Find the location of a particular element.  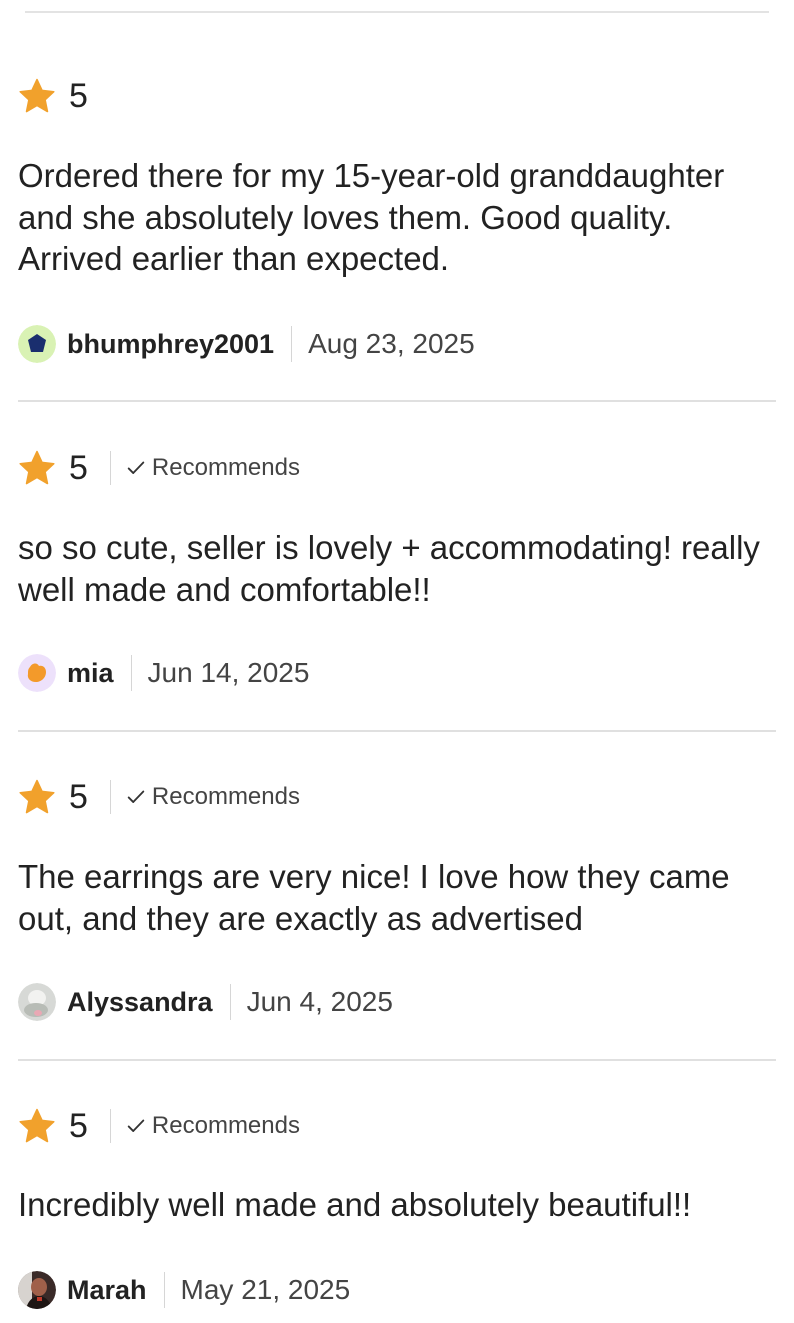

review-date: Jun 14, 2025 is located at coordinates (228, 672).